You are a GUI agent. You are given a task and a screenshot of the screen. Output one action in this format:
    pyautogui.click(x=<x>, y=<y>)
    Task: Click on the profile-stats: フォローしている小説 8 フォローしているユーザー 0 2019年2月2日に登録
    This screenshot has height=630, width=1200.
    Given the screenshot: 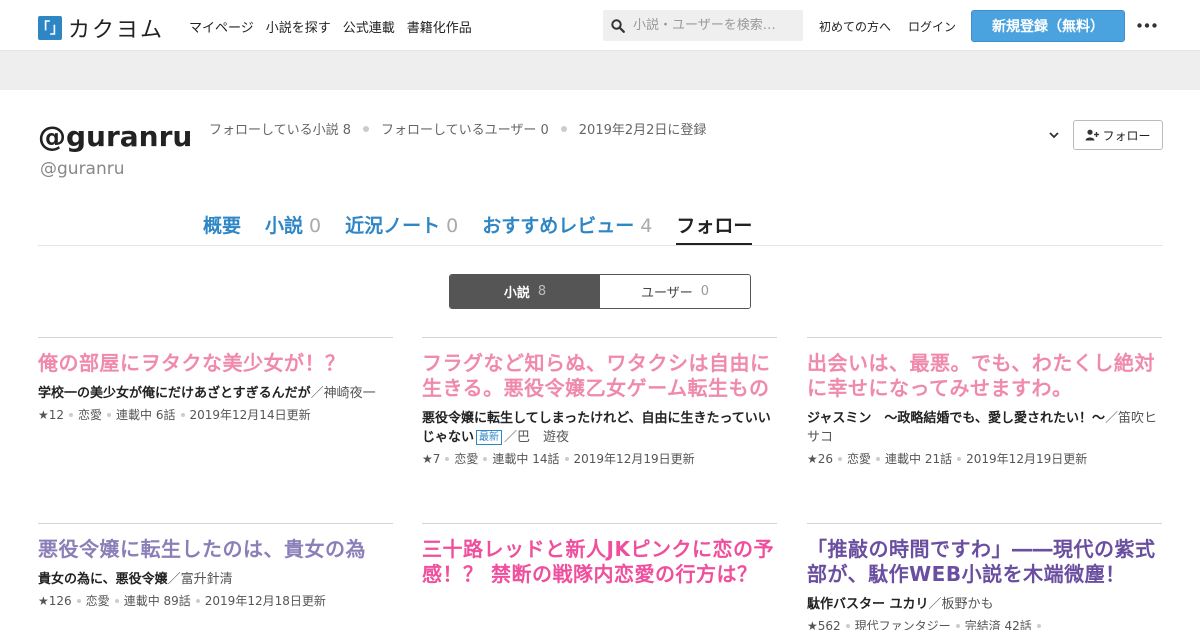 What is the action you would take?
    pyautogui.click(x=457, y=128)
    